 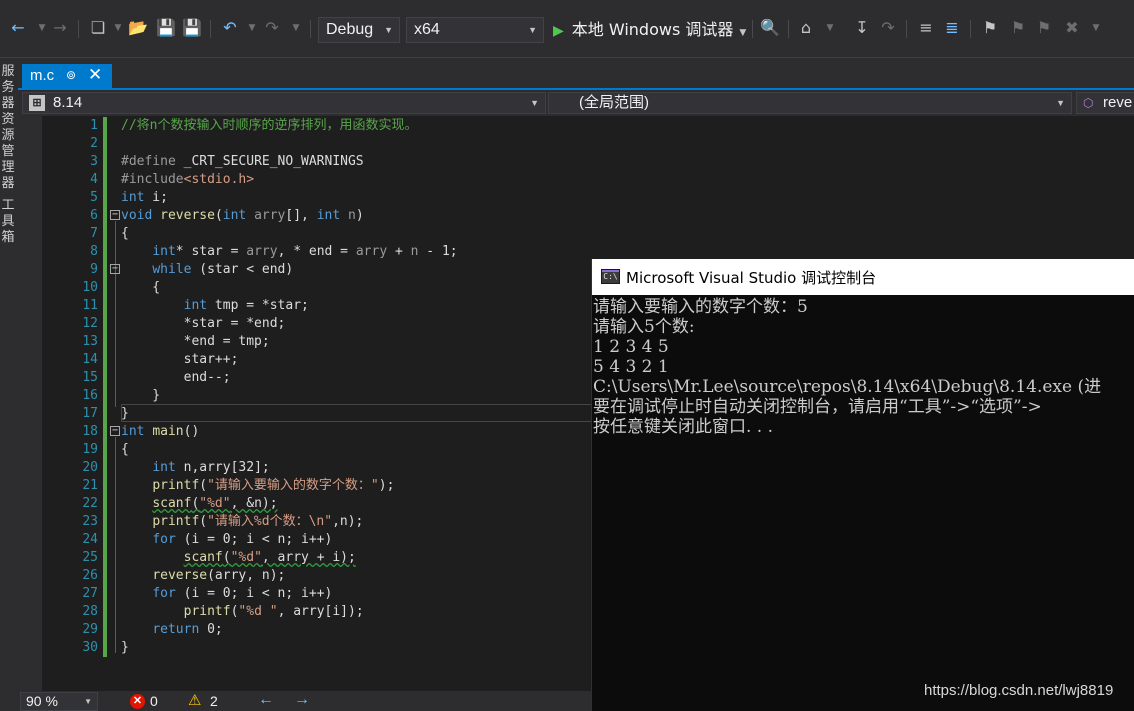 What do you see at coordinates (242, 522) in the screenshot?
I see `code-line: printf("请输入%d个数：\n",n);` at bounding box center [242, 522].